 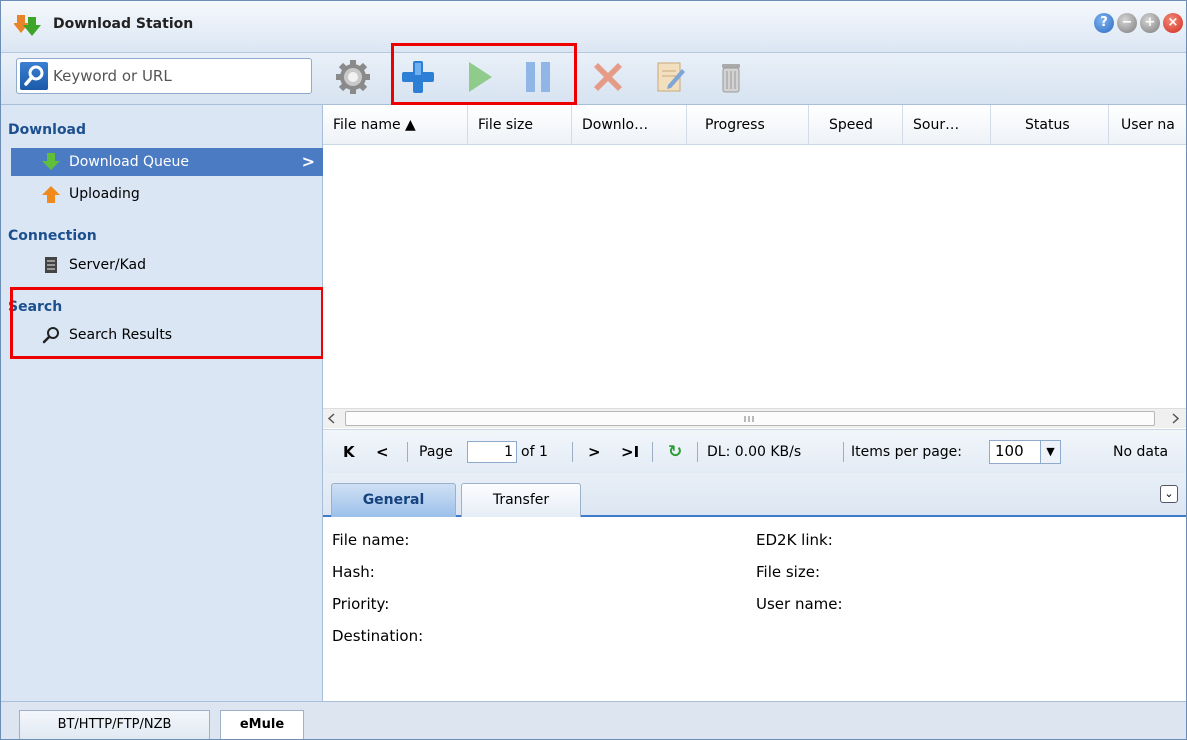 I want to click on edit-button, so click(x=670, y=77).